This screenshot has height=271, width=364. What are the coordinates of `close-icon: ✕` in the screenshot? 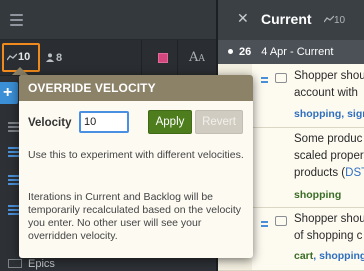 It's located at (243, 18).